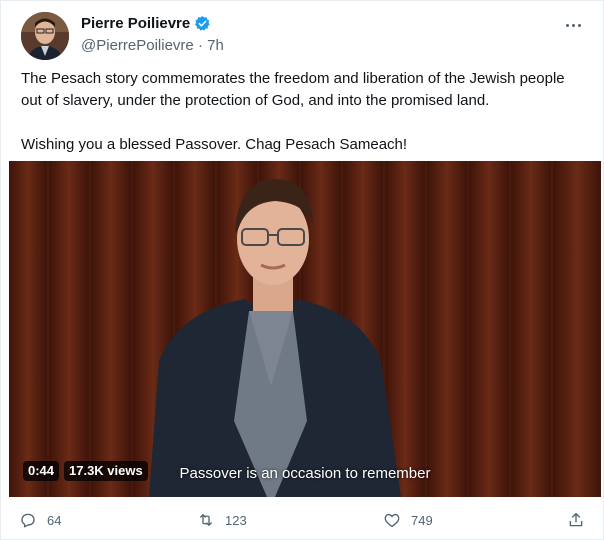 The width and height of the screenshot is (604, 540). Describe the element at coordinates (305, 473) in the screenshot. I see `video-caption: Passover is an occasion to remember` at that location.